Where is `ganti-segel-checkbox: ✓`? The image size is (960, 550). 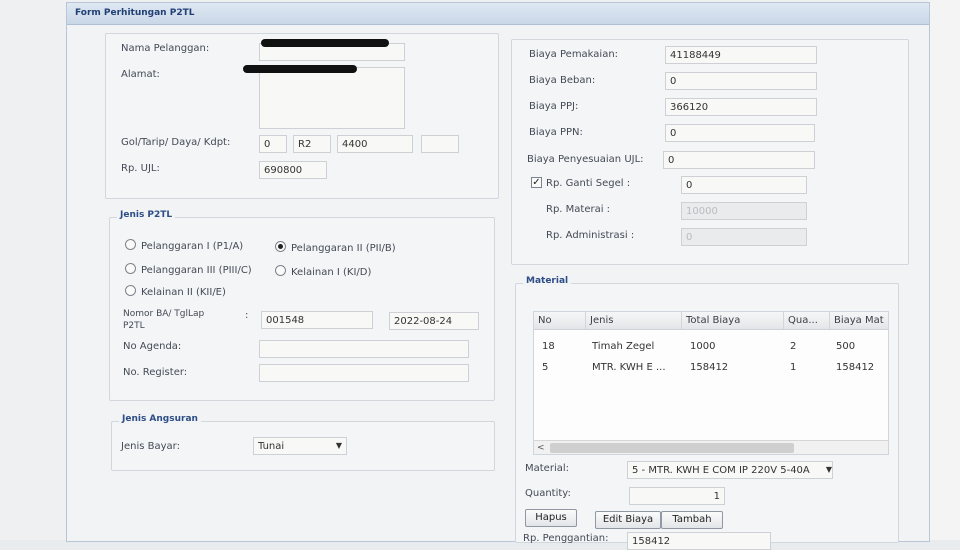 ganti-segel-checkbox: ✓ is located at coordinates (536, 182).